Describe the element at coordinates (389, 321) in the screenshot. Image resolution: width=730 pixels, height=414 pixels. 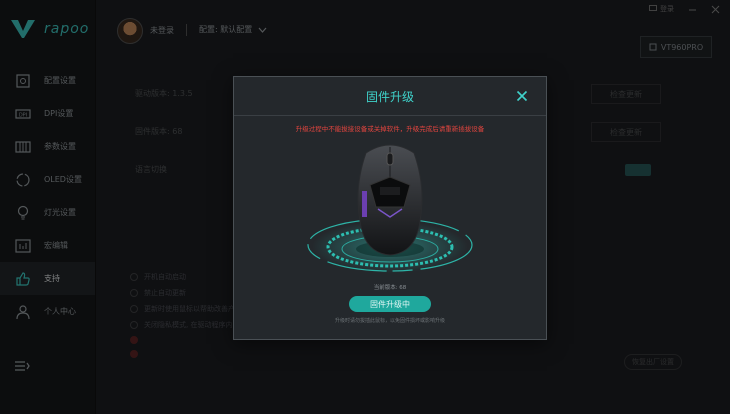
I see `upgrade-hint: 升级时请勿拔插此鼠标，以免固件损坏或影响升级` at that location.